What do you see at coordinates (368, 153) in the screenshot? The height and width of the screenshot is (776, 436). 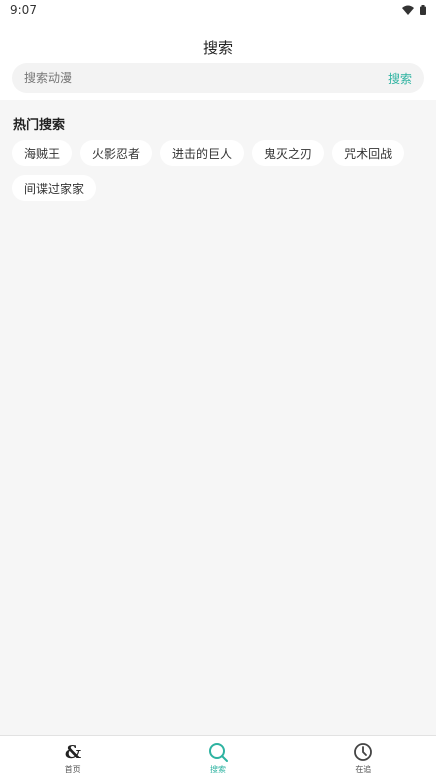 I see `hot-tag: 咒术回战` at bounding box center [368, 153].